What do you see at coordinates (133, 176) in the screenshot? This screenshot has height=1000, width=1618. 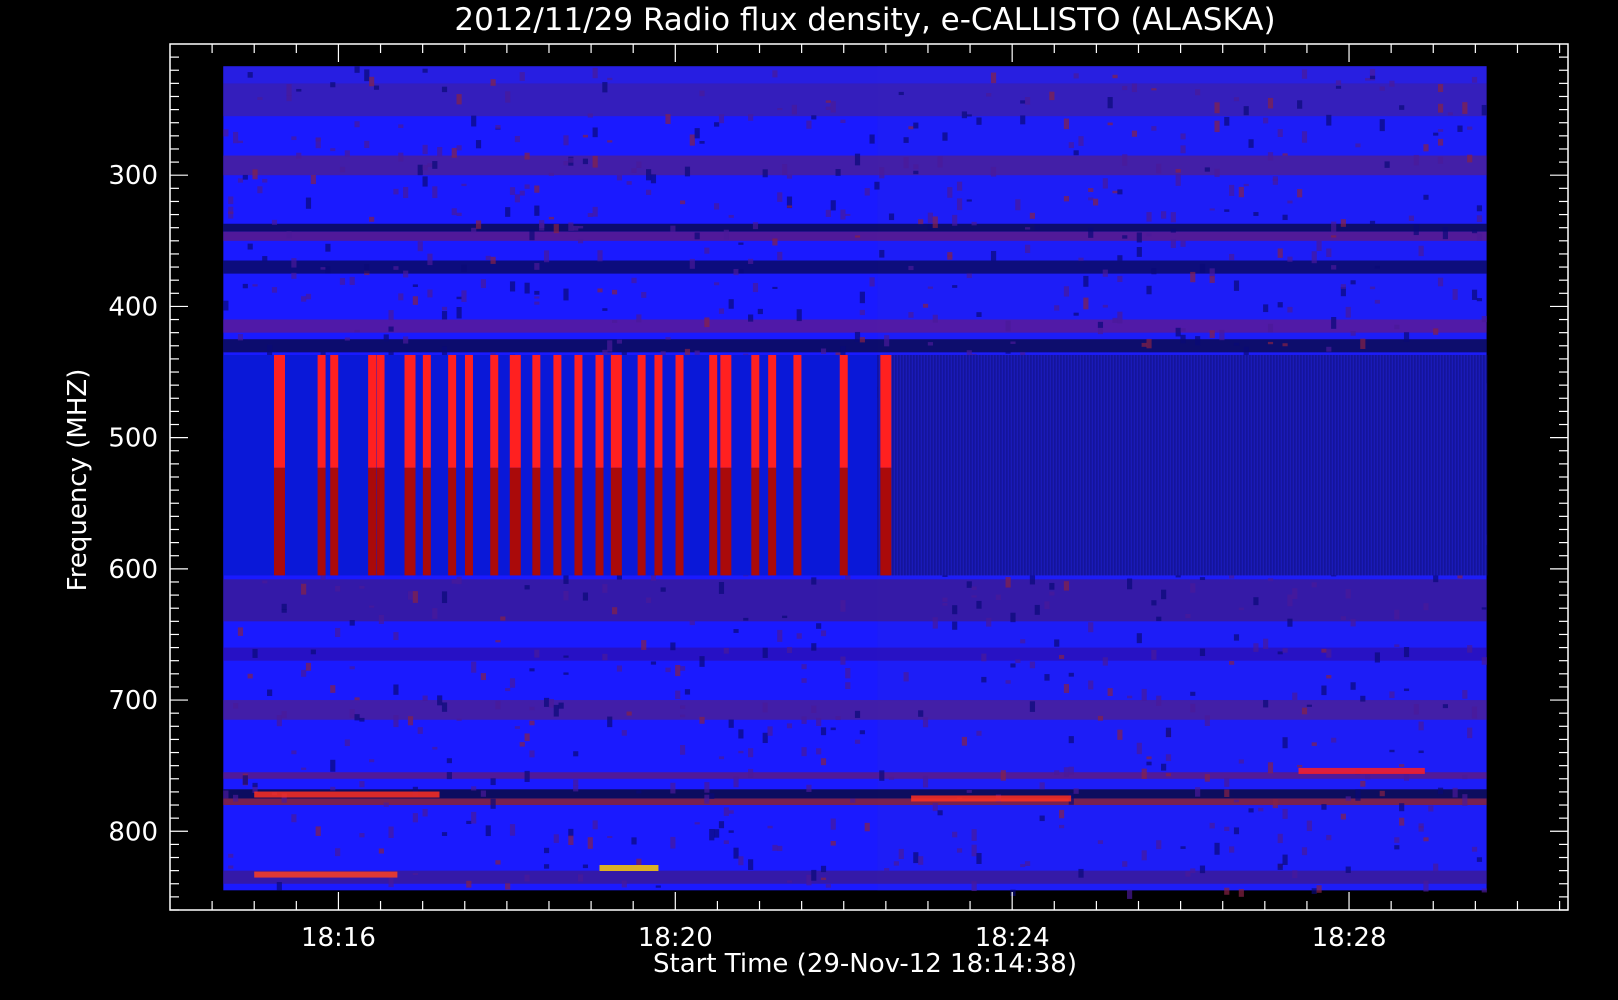 I see `y-tick-label-0: 300` at bounding box center [133, 176].